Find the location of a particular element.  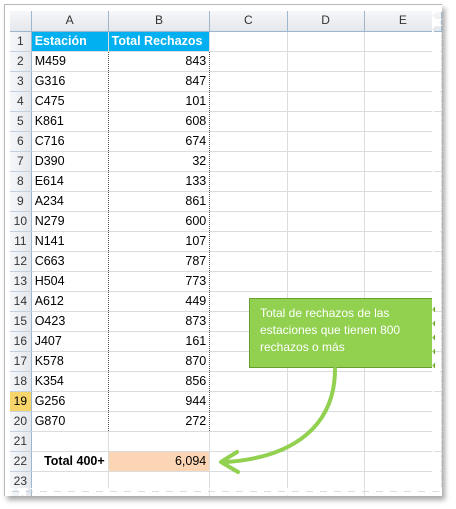

row-header: 10 is located at coordinates (21, 221).